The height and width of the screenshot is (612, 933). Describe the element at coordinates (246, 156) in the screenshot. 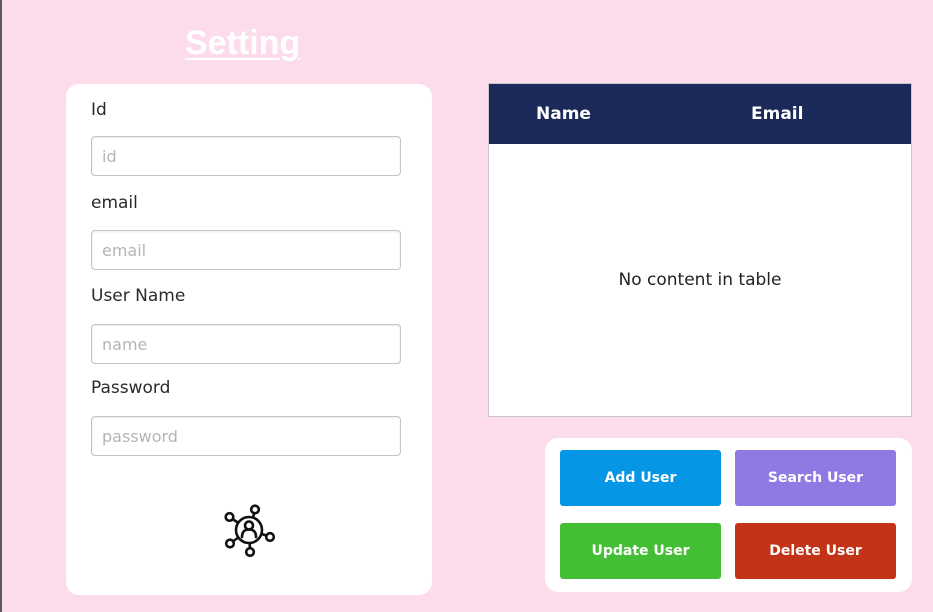

I see `id-input` at that location.